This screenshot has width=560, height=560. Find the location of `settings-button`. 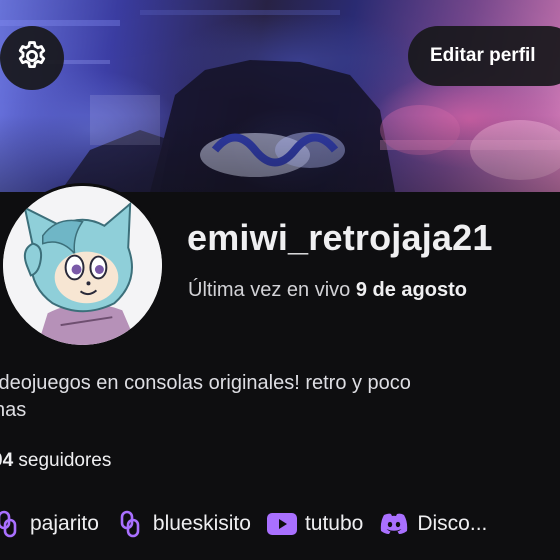

settings-button is located at coordinates (32, 58).